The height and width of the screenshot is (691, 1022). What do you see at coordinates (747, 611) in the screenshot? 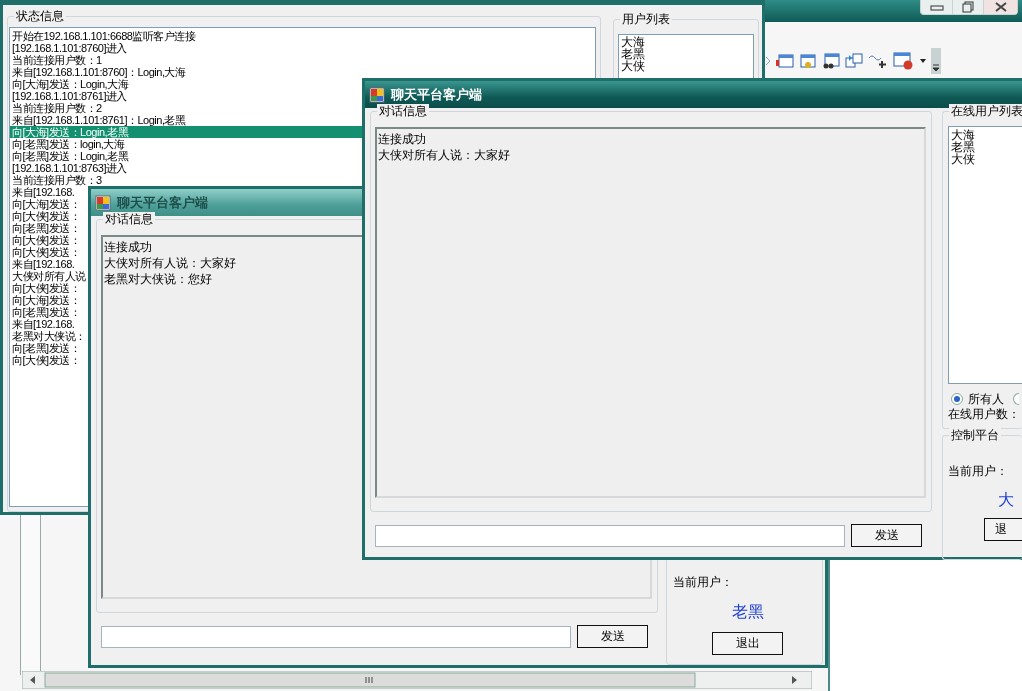
I see `current-user-name: 老黑` at bounding box center [747, 611].